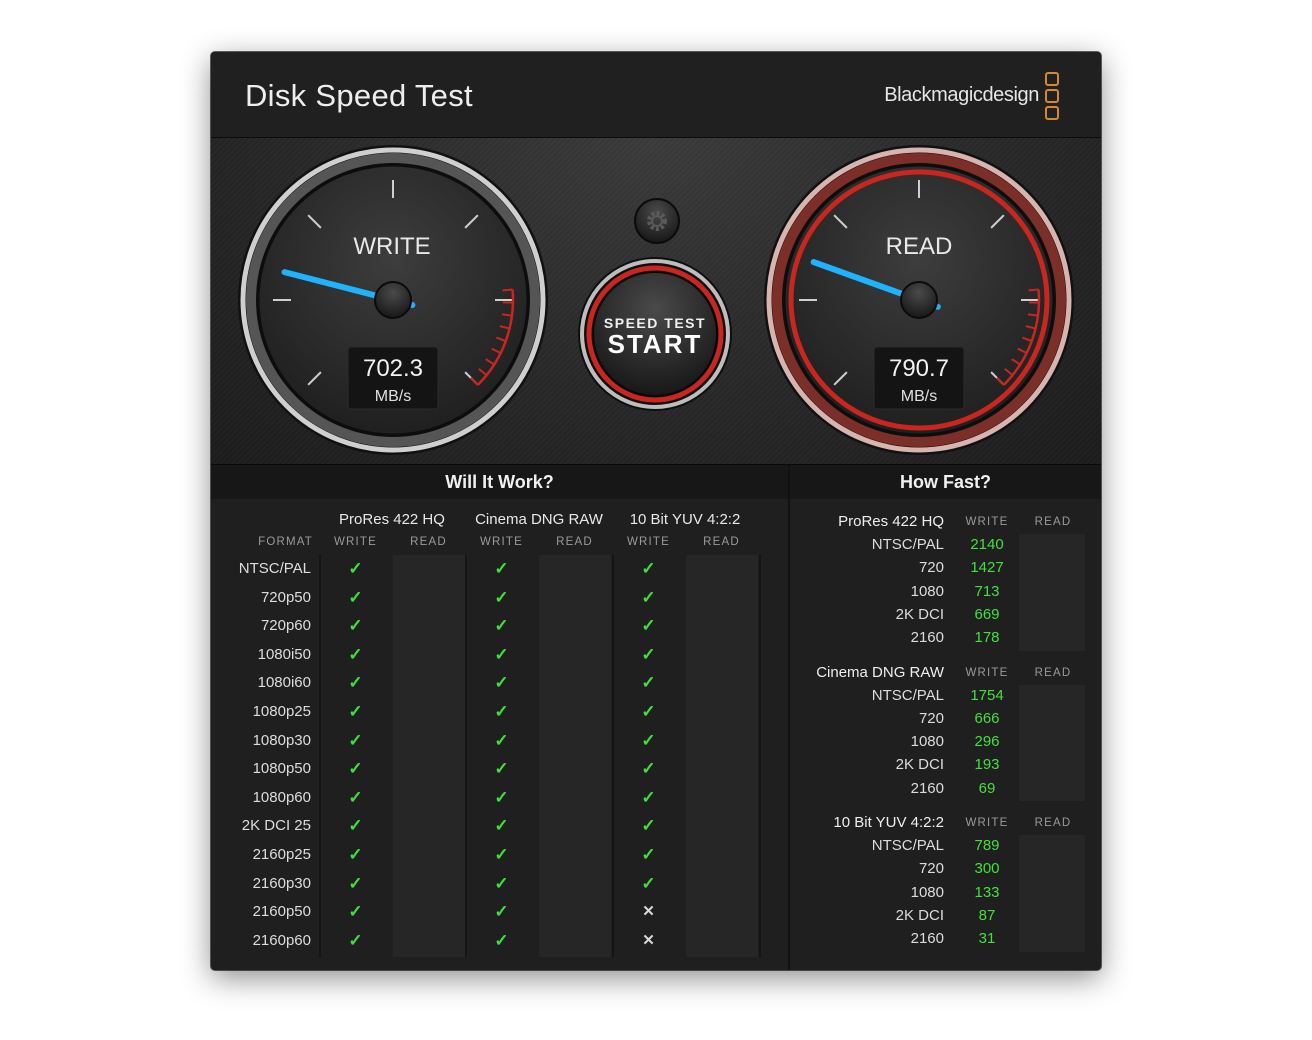  Describe the element at coordinates (281, 940) in the screenshot. I see `format-row-label: 2160p60` at that location.